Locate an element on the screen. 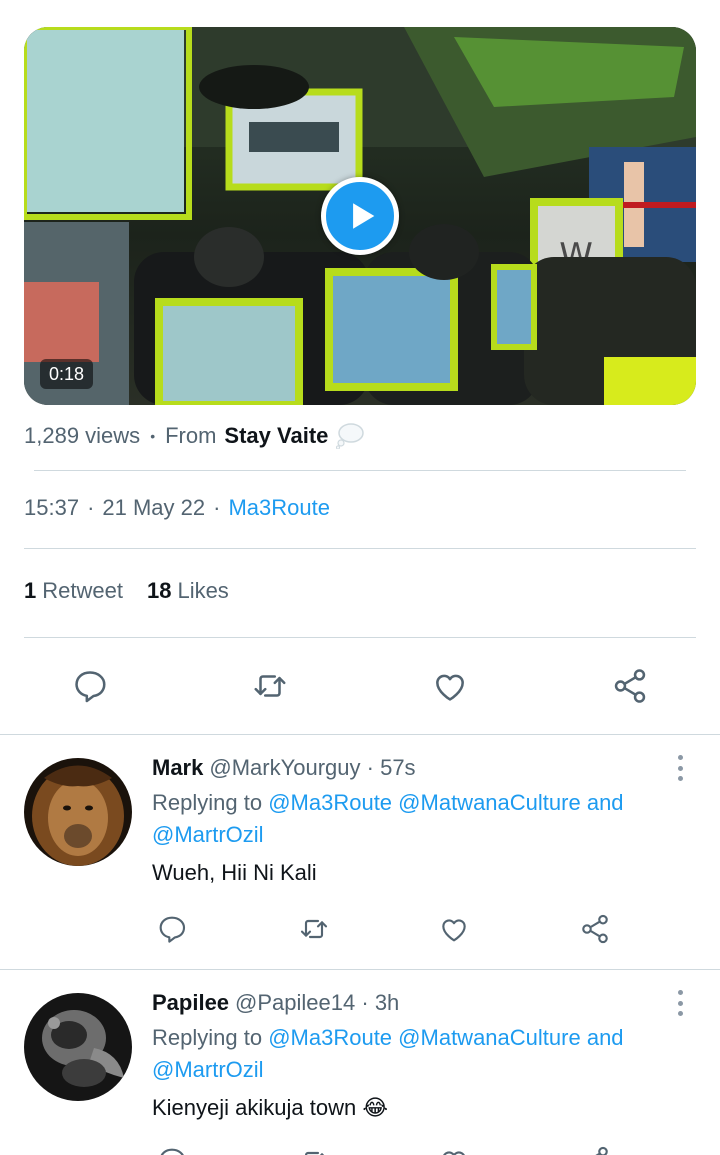 The image size is (720, 1155). tweet-timestamp: 15:37 · 21 May 22 · Ma3Route is located at coordinates (177, 508).